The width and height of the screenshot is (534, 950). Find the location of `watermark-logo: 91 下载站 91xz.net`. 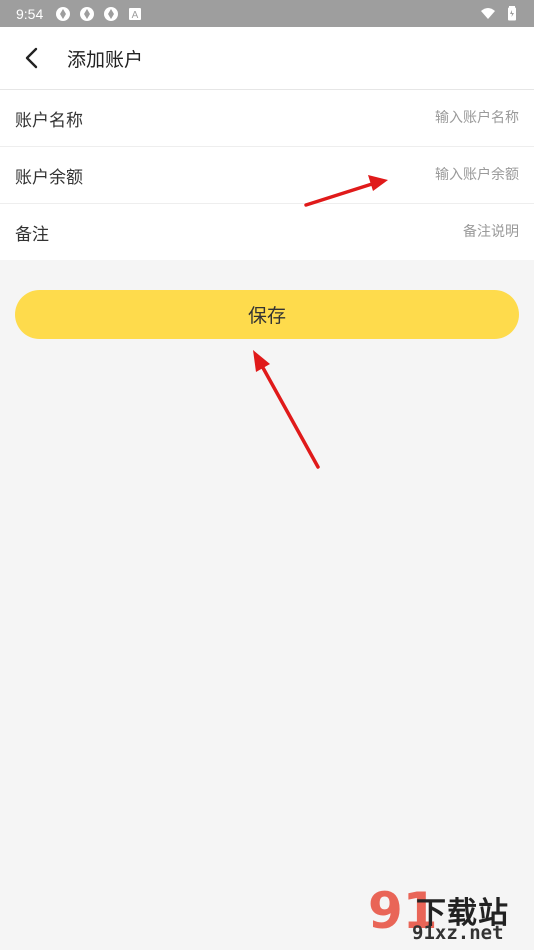

watermark-logo: 91 下载站 91xz.net is located at coordinates (448, 914).